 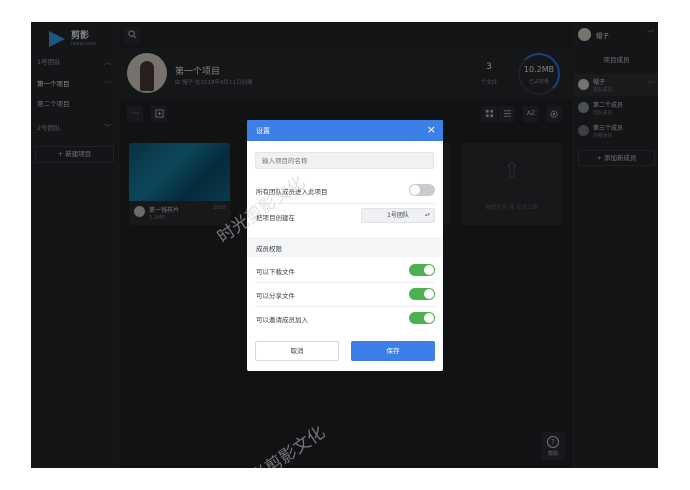 I want to click on permission-label: 可以下载文件, so click(x=275, y=272).